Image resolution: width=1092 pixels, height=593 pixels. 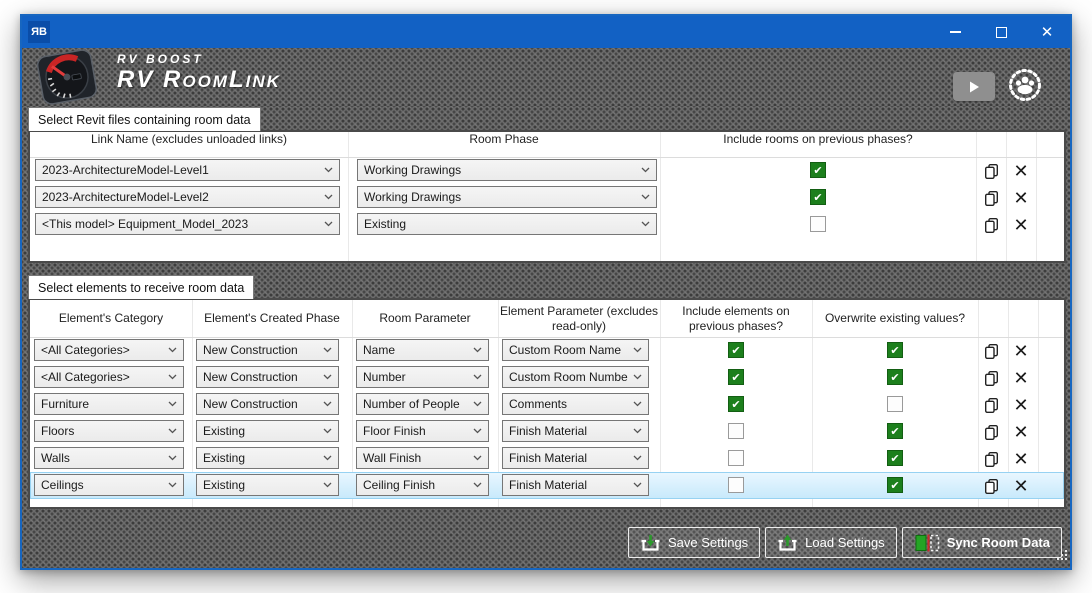 I want to click on room-phase-dropdown: Existing, so click(x=507, y=224).